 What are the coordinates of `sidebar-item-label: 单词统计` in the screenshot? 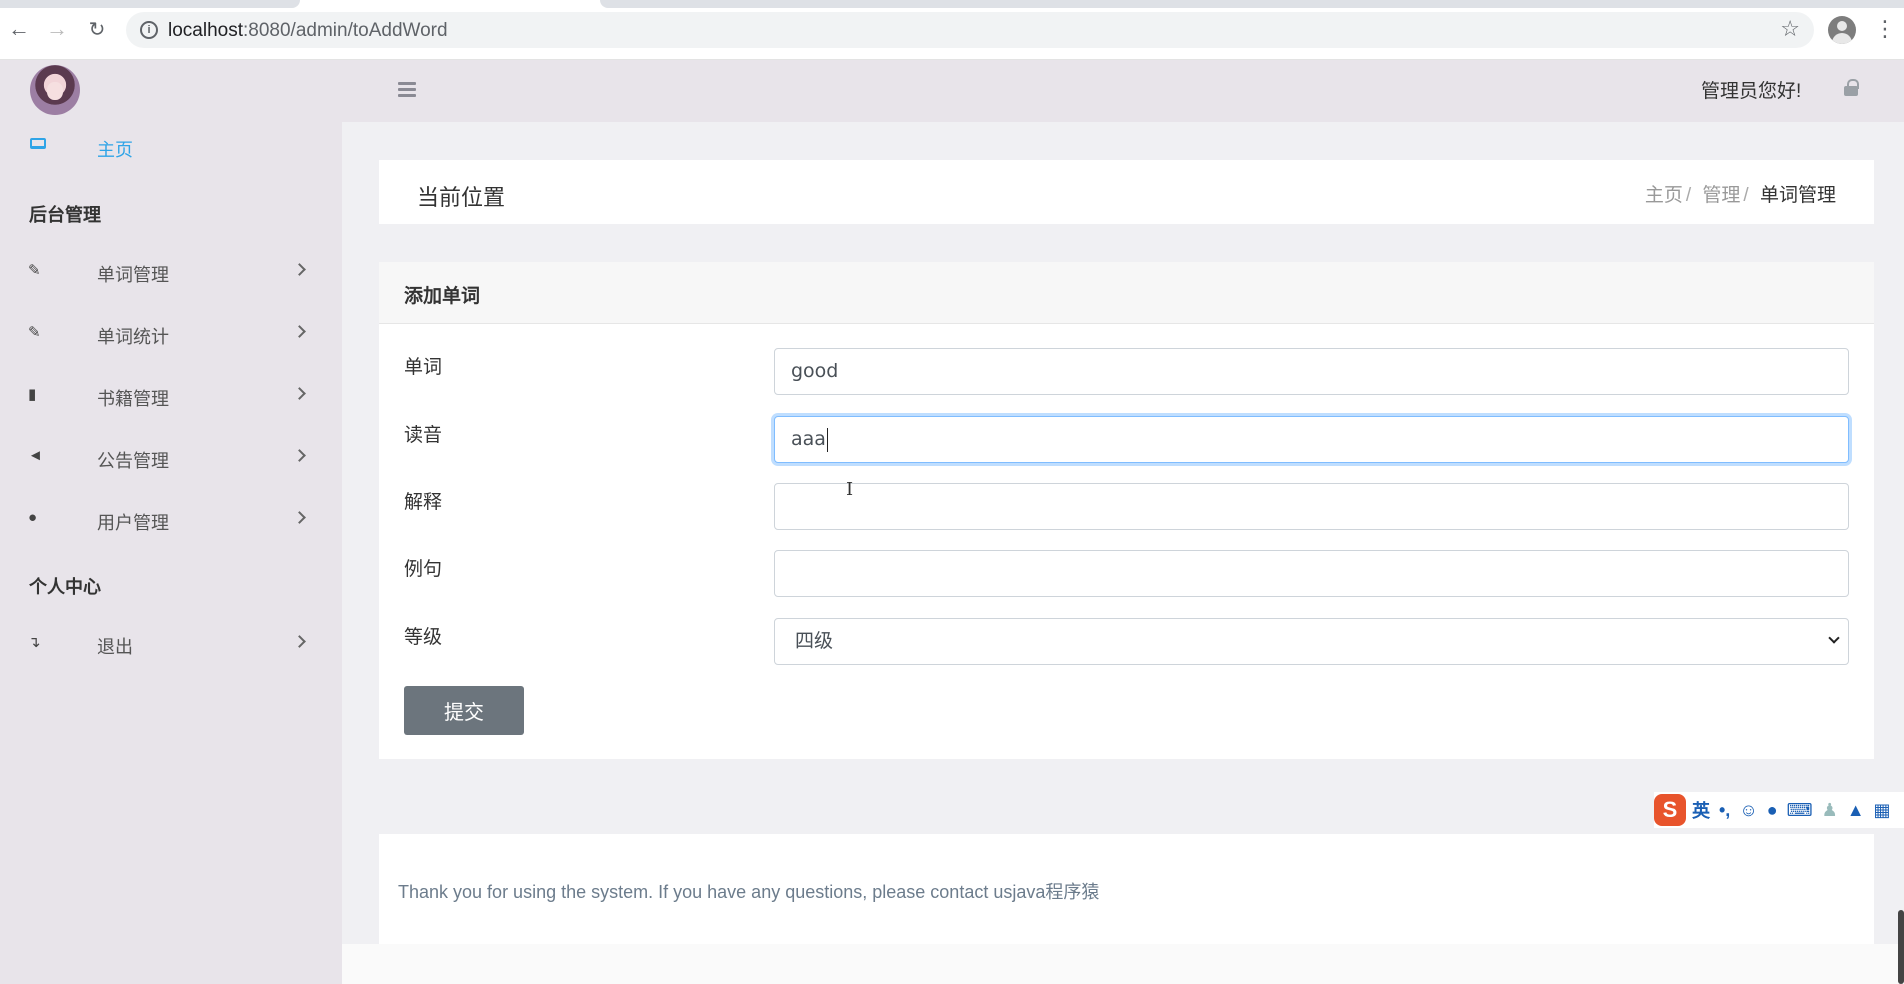 It's located at (133, 337).